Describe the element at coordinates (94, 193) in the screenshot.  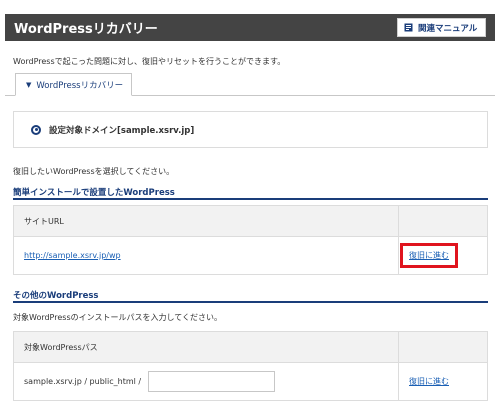
I see `easy-install-section-title: 簡単インストールで設置したWordPress` at that location.